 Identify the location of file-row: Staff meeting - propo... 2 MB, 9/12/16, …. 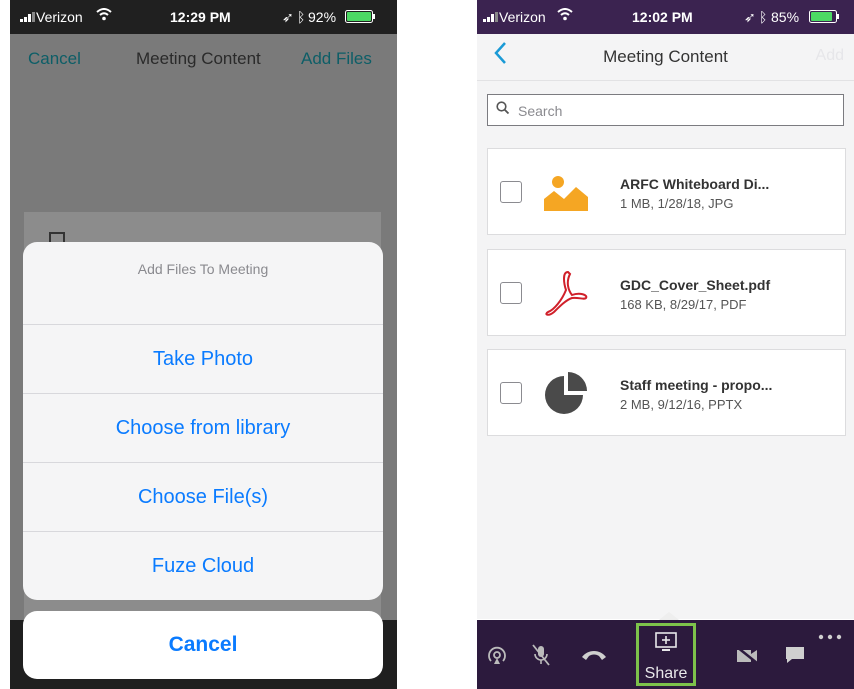
(666, 392).